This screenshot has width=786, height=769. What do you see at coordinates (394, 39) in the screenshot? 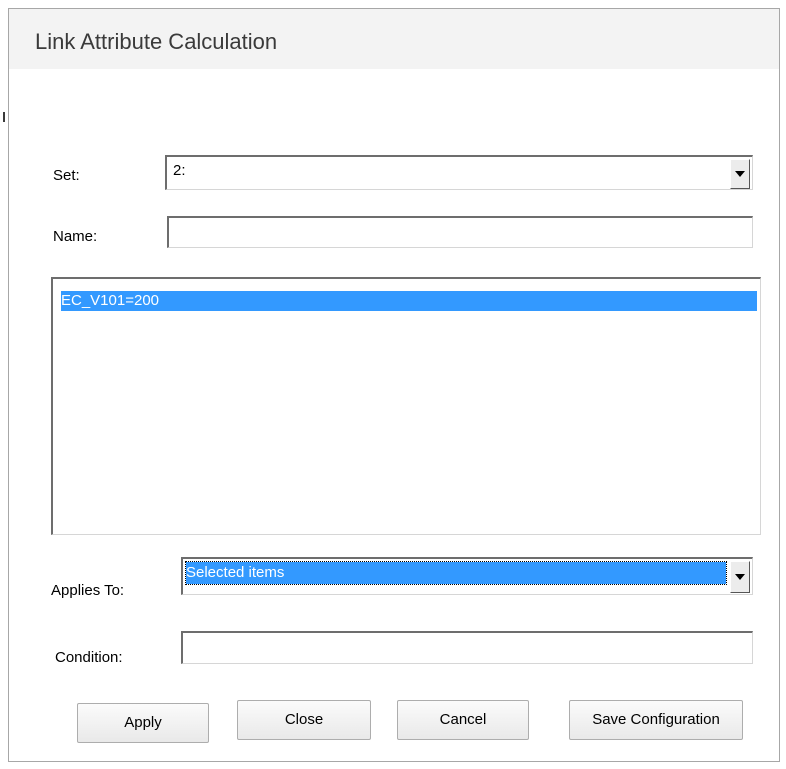
I see `dialog-titlebar: Link Attribute Calculation` at bounding box center [394, 39].